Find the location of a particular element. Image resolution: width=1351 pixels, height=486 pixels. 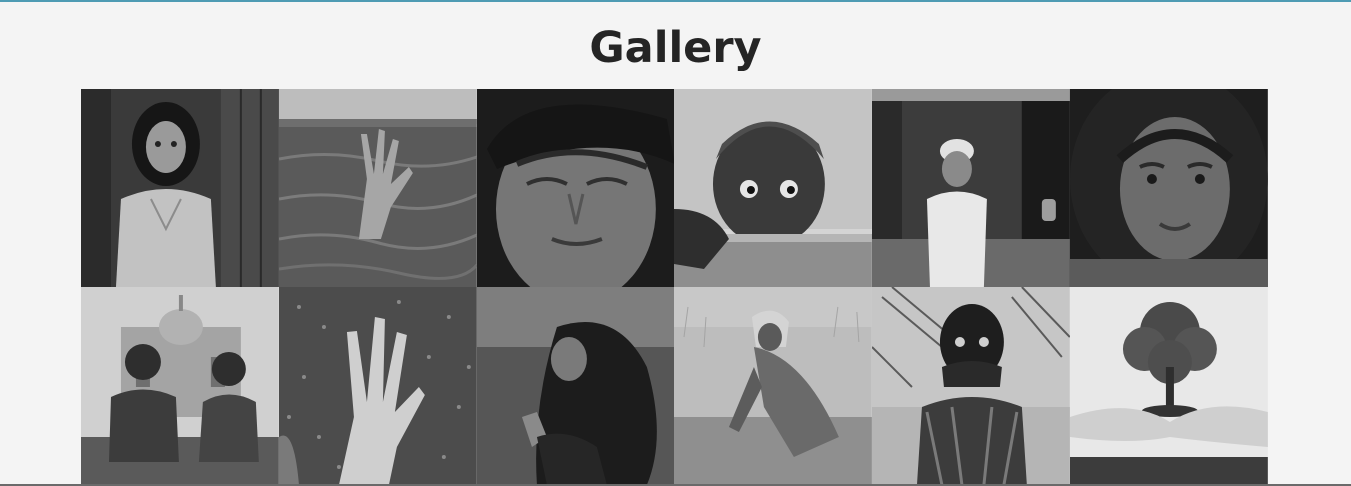

gallery-image-hand-on-rainy-glass is located at coordinates (377, 386).